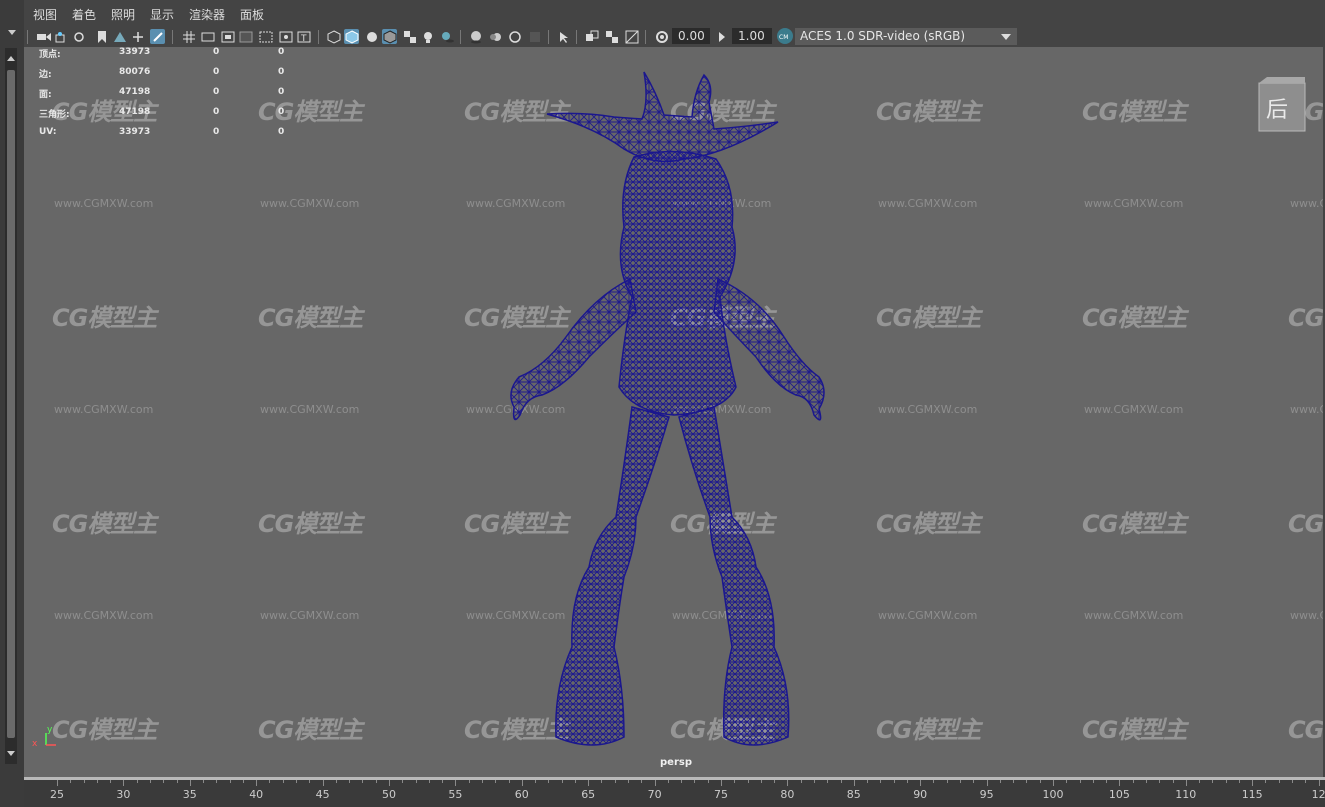 The width and height of the screenshot is (1325, 807). What do you see at coordinates (11, 58) in the screenshot?
I see `scroll-up-arrow-icon` at bounding box center [11, 58].